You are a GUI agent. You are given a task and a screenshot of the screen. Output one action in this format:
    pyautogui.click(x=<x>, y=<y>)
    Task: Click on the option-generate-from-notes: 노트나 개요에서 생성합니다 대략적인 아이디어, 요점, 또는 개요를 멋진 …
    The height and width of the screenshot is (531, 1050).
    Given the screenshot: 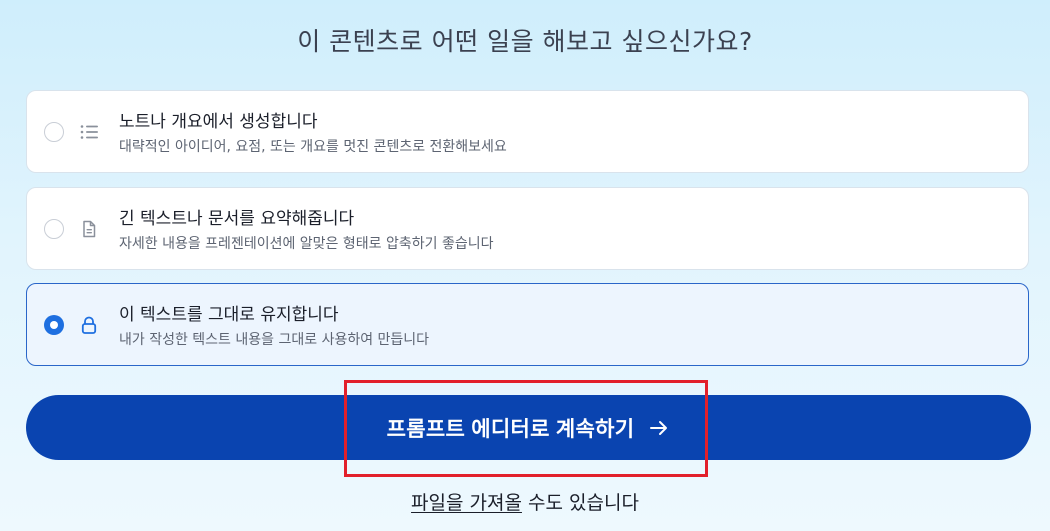 What is the action you would take?
    pyautogui.click(x=527, y=131)
    